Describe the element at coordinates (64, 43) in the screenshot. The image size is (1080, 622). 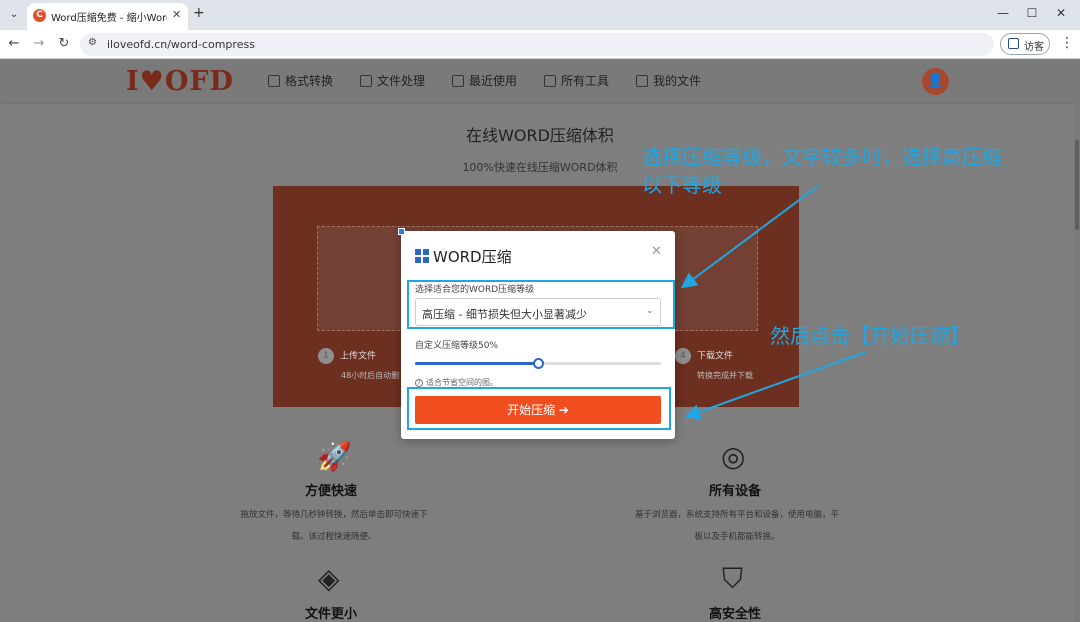
I see `reload-icon: ↻` at that location.